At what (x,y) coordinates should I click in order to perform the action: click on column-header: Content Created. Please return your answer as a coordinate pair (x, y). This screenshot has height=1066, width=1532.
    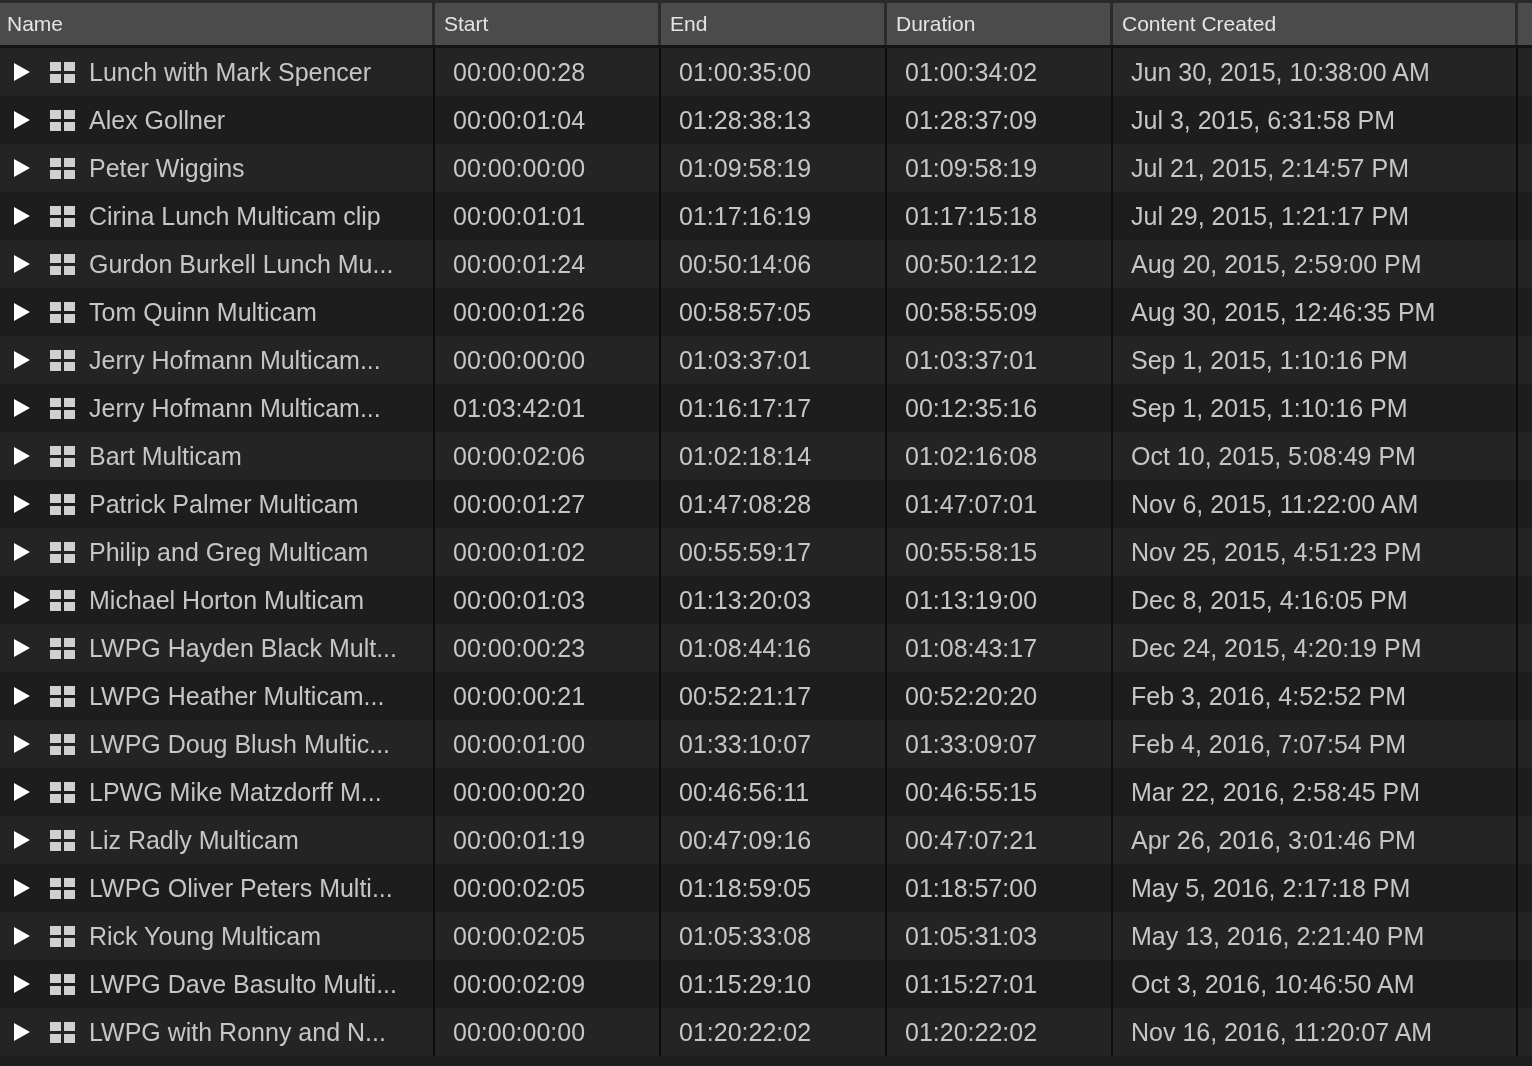
    Looking at the image, I should click on (1315, 24).